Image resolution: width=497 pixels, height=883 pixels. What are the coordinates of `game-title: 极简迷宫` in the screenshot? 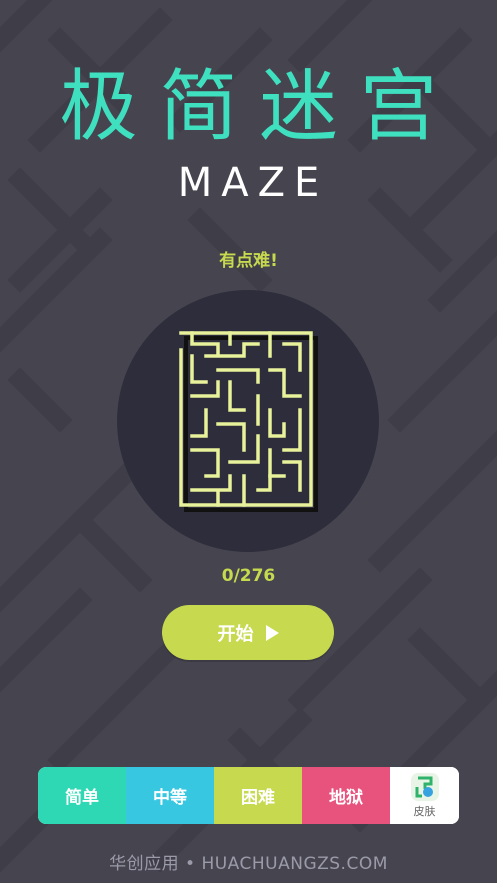 It's located at (259, 107).